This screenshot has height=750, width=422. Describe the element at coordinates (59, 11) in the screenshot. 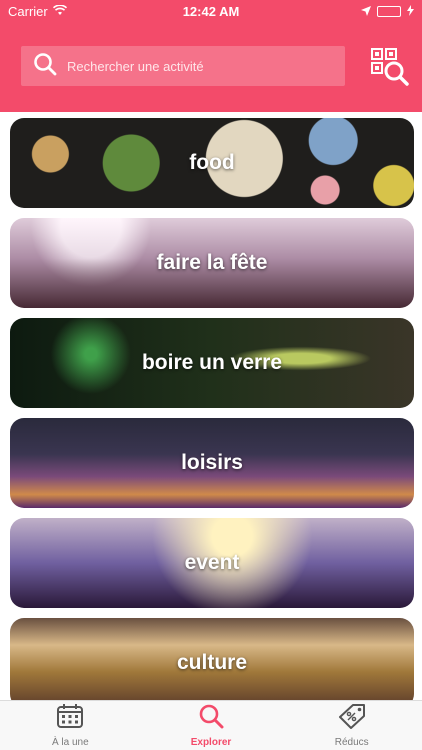

I see `wifi-icon` at that location.